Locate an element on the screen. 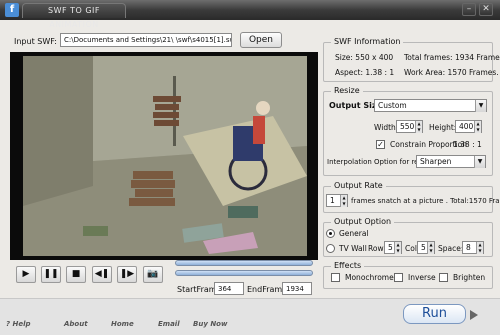 The height and width of the screenshot is (335, 500). tv-wall-radio is located at coordinates (330, 248).